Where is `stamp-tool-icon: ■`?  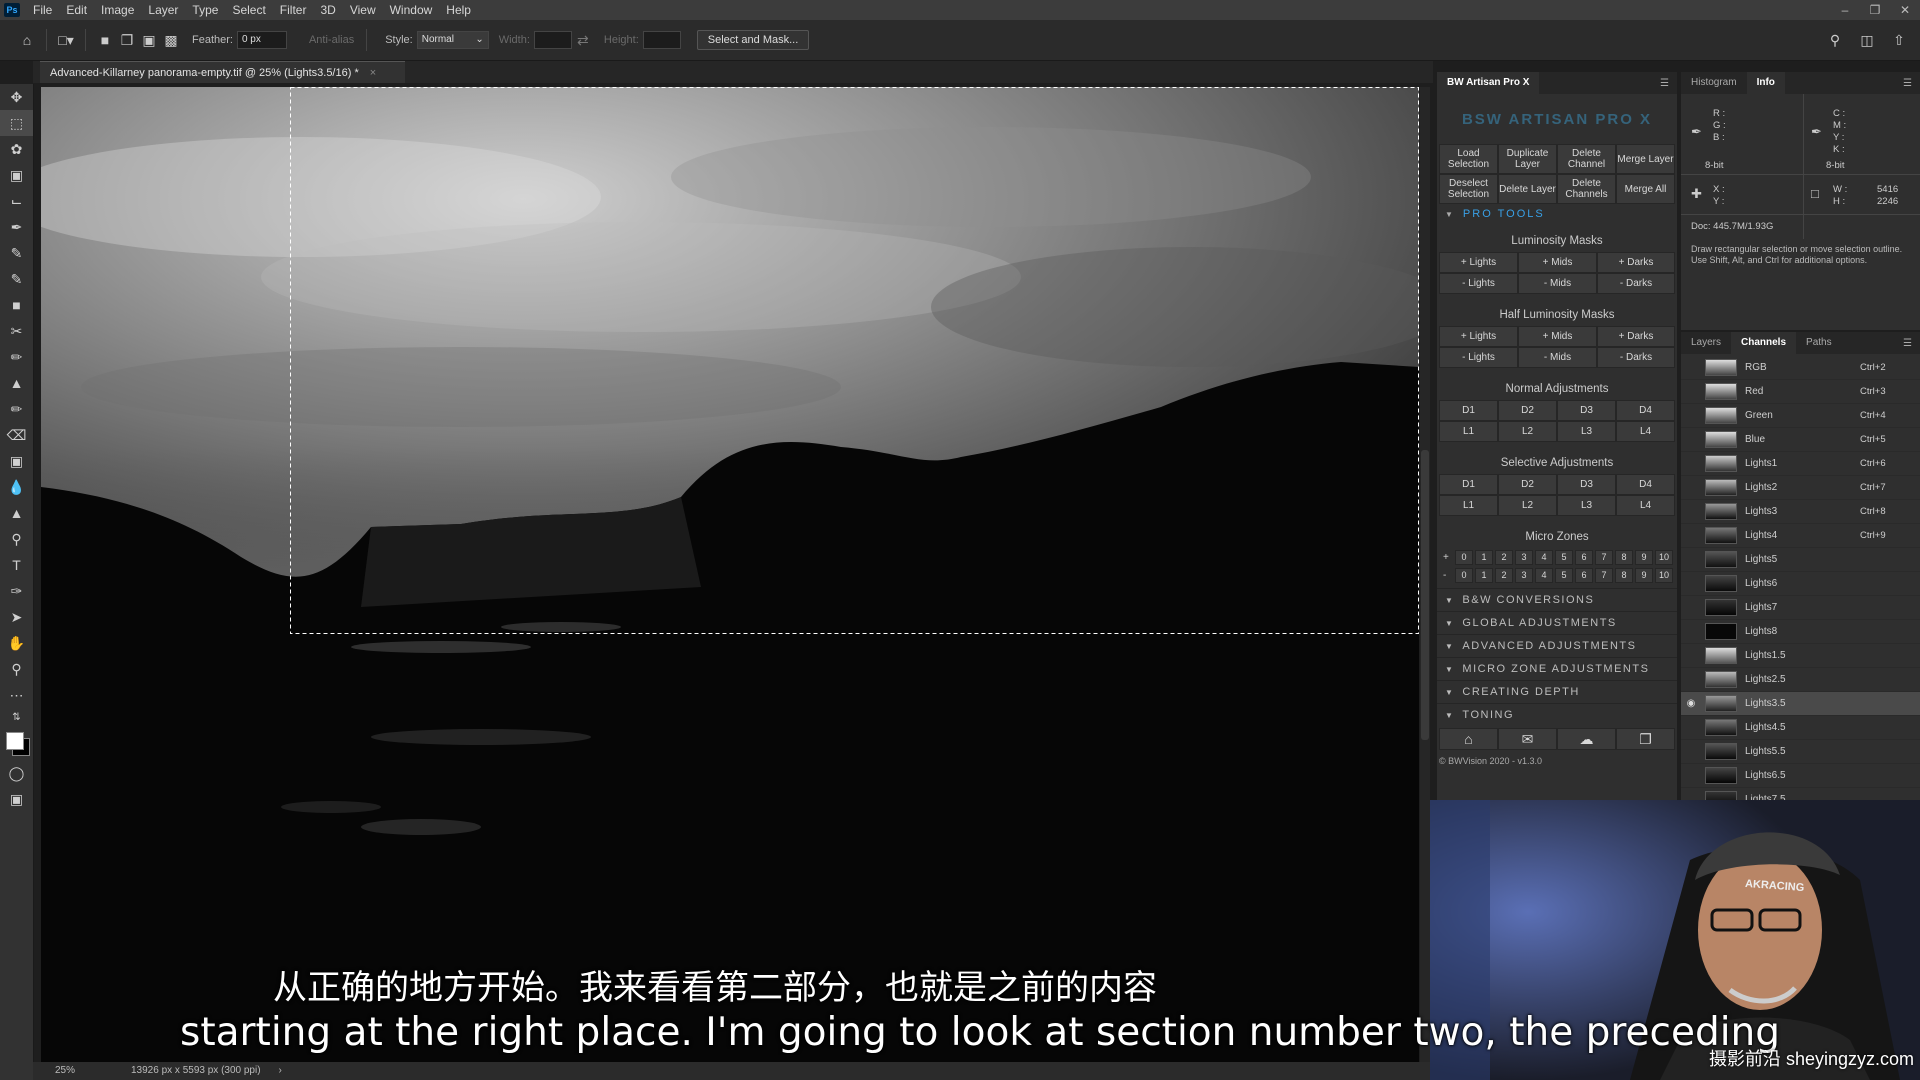
stamp-tool-icon: ■ is located at coordinates (16, 305).